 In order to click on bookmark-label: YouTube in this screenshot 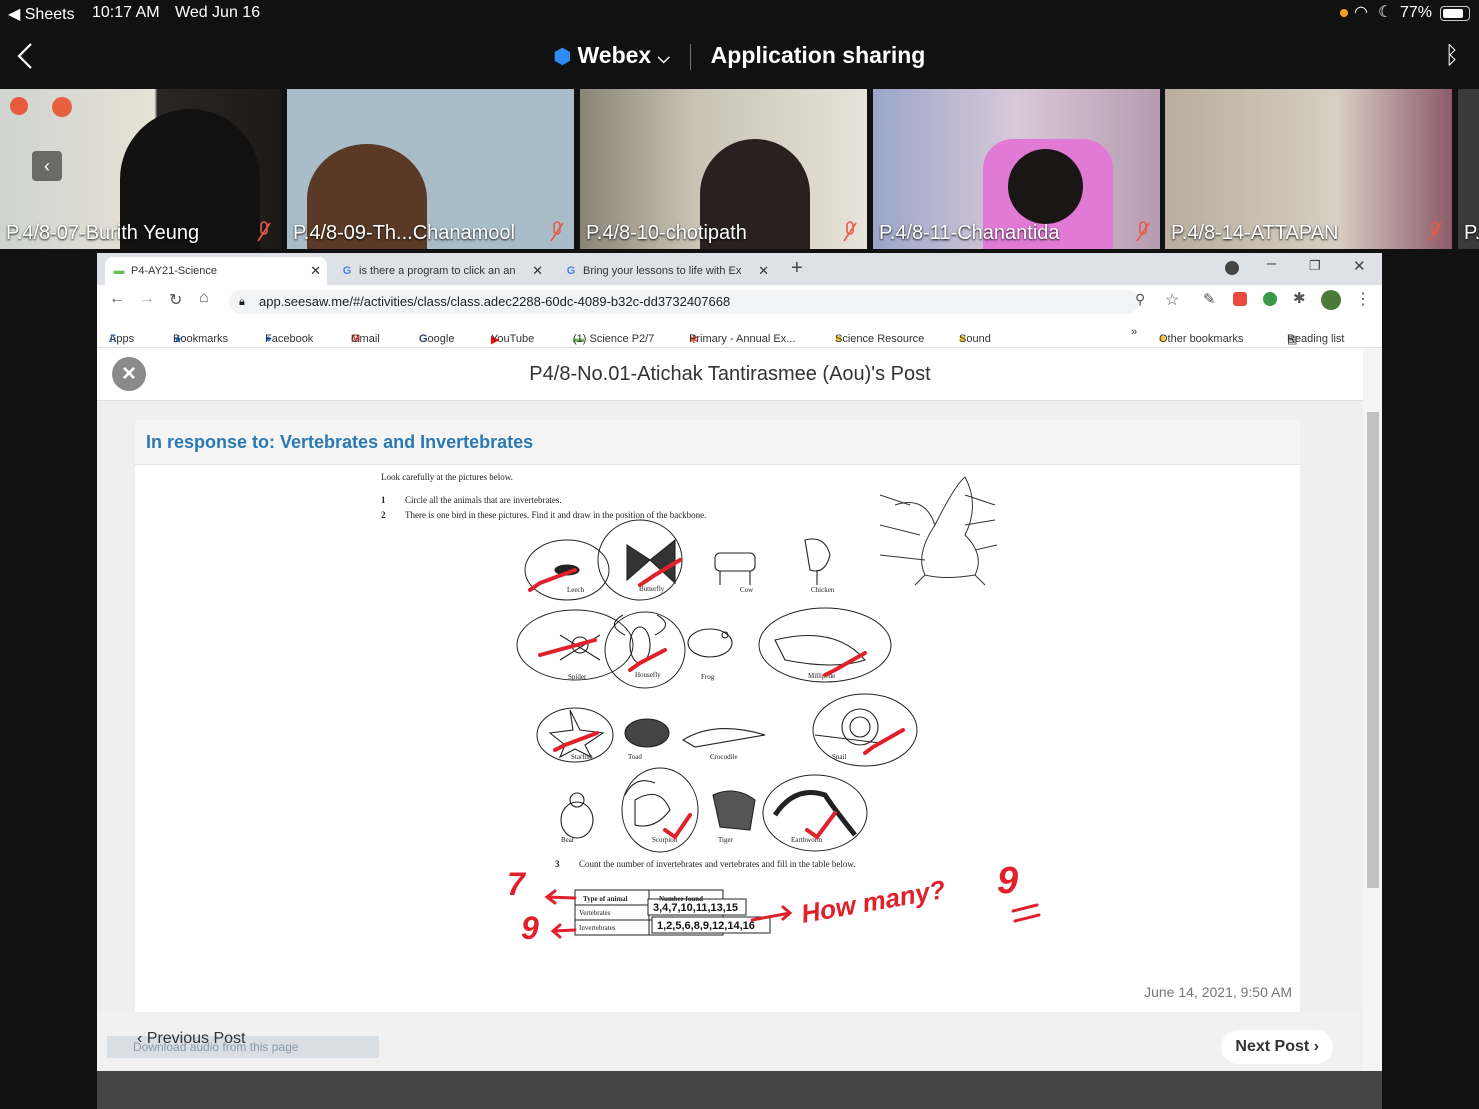, I will do `click(513, 339)`.